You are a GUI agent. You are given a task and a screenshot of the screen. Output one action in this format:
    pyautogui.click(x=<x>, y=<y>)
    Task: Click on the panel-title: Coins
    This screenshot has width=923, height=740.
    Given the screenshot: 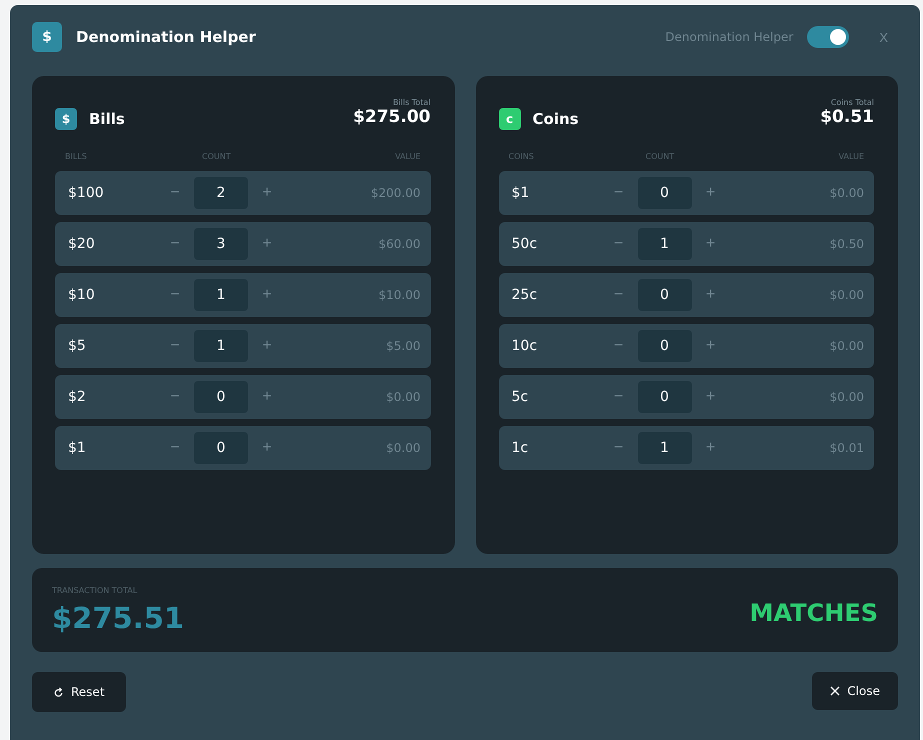 What is the action you would take?
    pyautogui.click(x=555, y=119)
    